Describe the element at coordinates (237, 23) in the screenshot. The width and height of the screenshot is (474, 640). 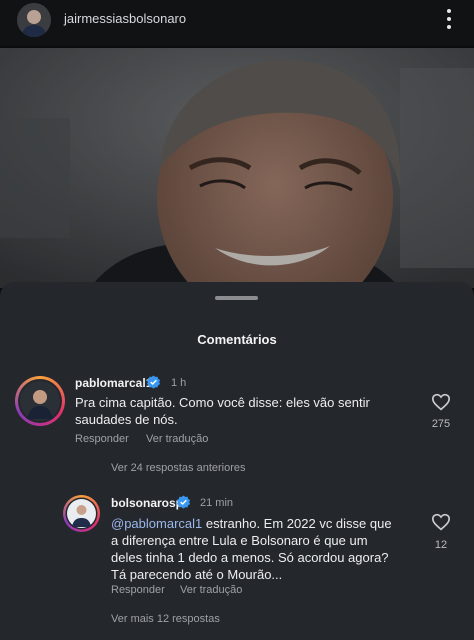
I see `post-header: jairmessiasbolsonaro` at that location.